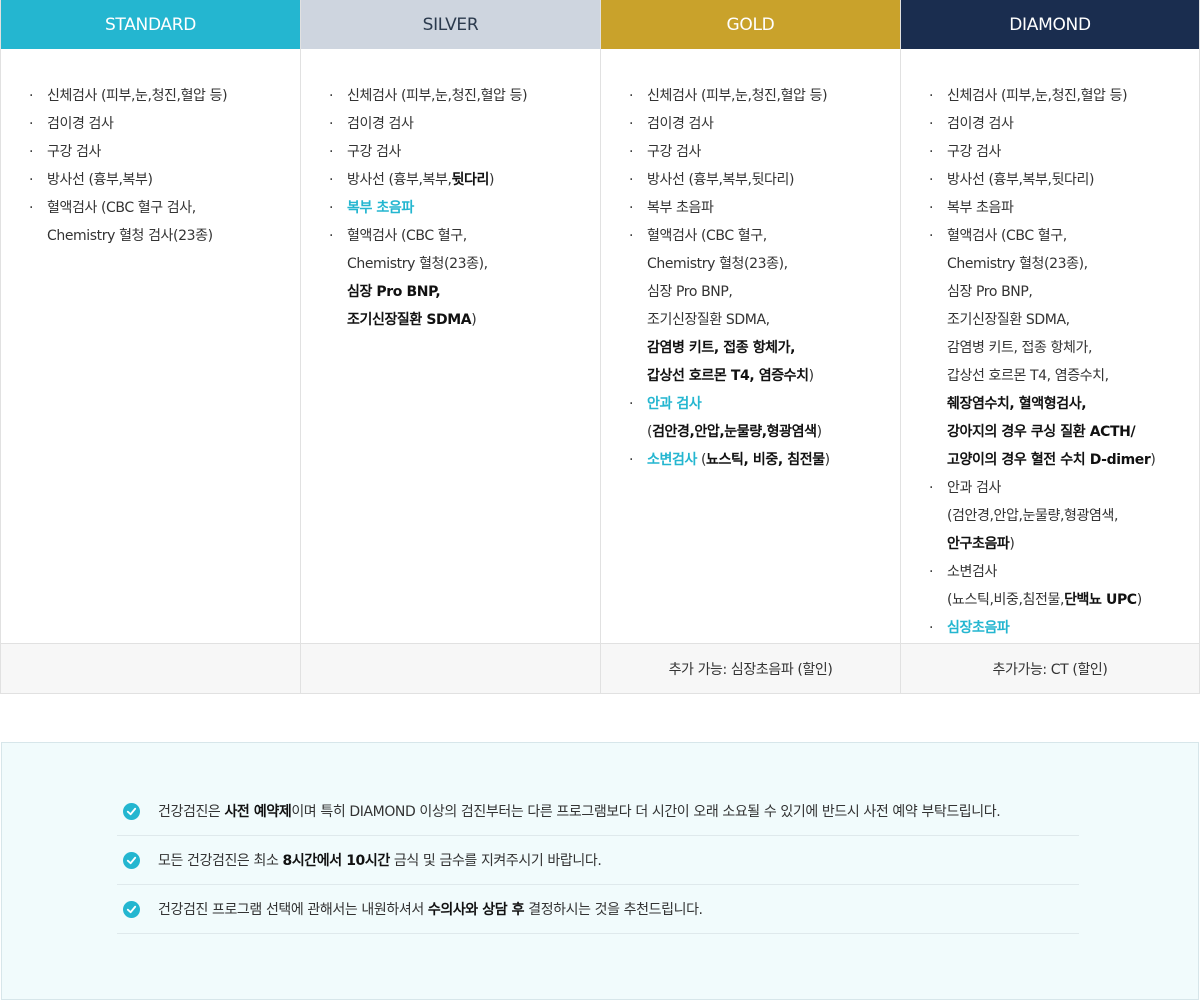 Image resolution: width=1200 pixels, height=1001 pixels. Describe the element at coordinates (690, 292) in the screenshot. I see `text-segment: 심장 Pro BNP,` at that location.